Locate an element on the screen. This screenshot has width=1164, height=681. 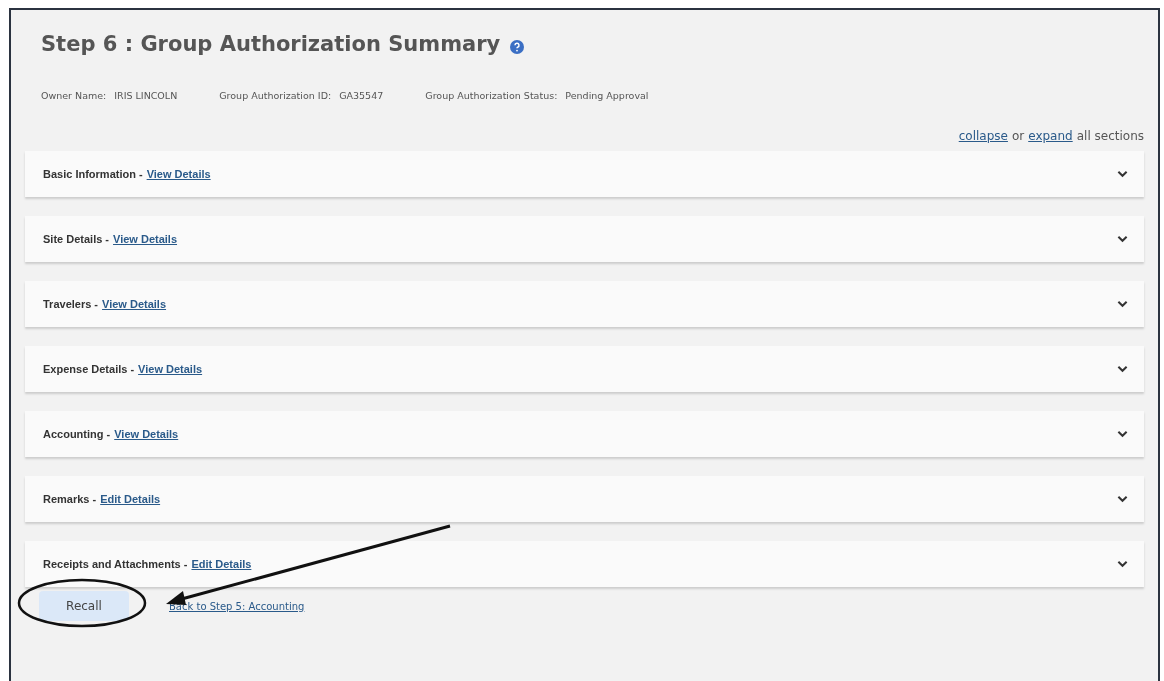
info-label: Group Authorization ID: is located at coordinates (275, 95).